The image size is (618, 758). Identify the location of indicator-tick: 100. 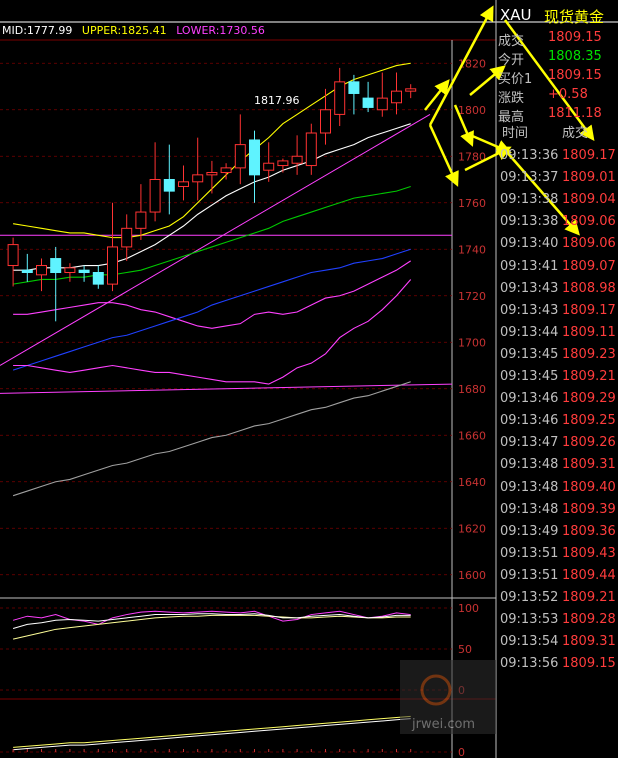
(468, 608).